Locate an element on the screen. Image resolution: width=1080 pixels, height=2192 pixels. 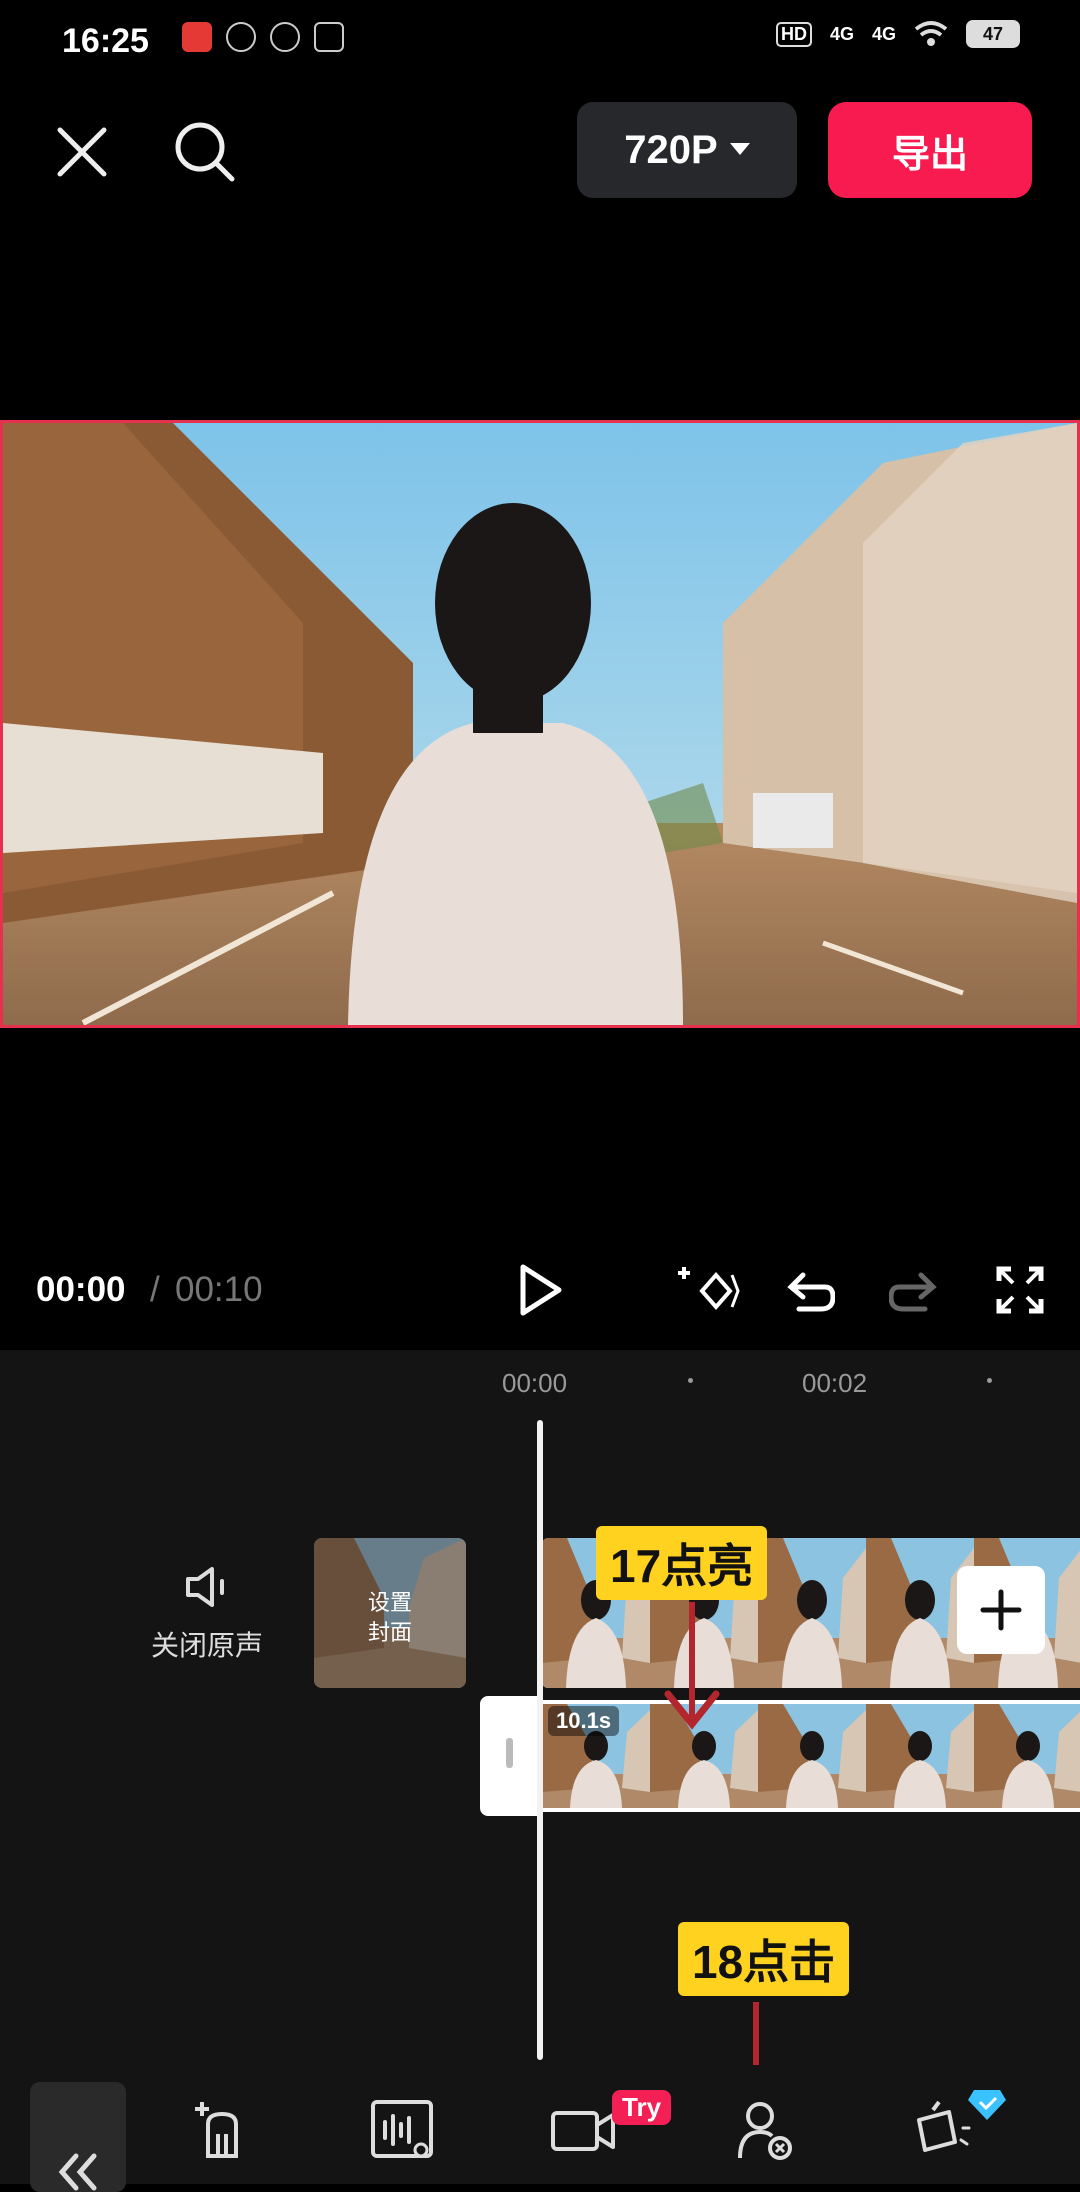
tool-auto-caption is located at coordinates (222, 2130).